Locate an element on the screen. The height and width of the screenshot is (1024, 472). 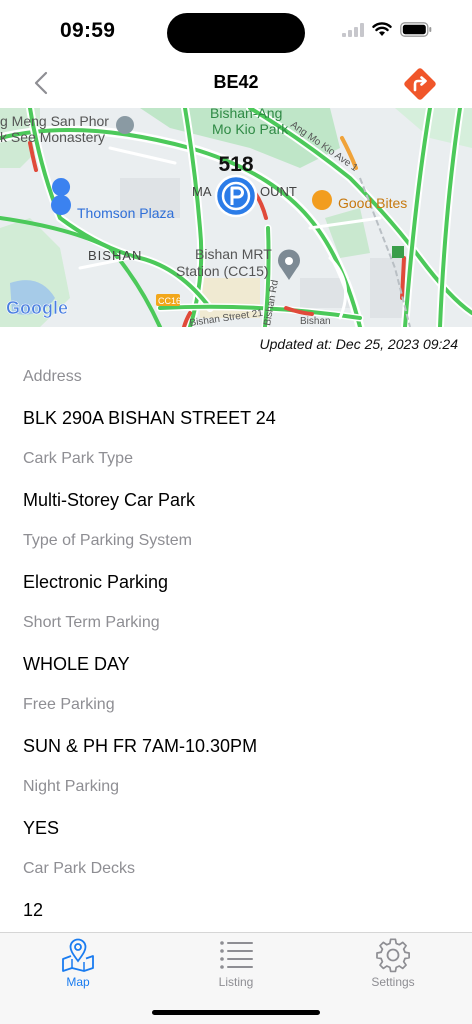
map-label-meng-san-1: g Meng San Phor is located at coordinates (54, 121).